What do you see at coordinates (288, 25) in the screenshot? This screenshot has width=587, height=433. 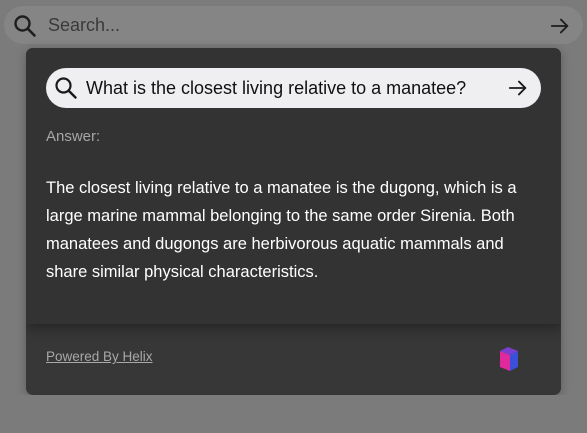 I see `search-input` at bounding box center [288, 25].